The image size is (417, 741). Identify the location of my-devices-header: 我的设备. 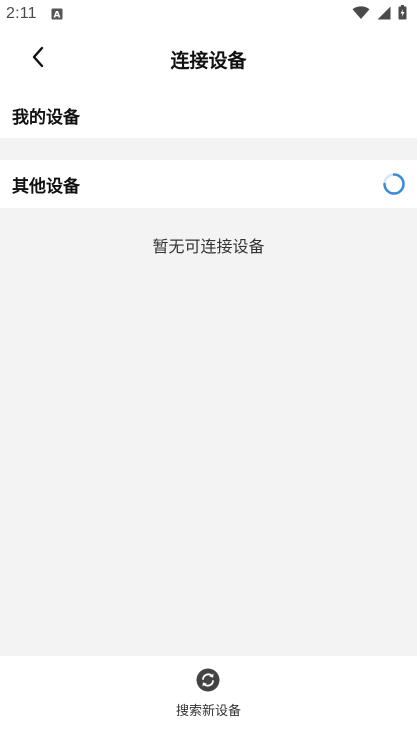
(208, 115).